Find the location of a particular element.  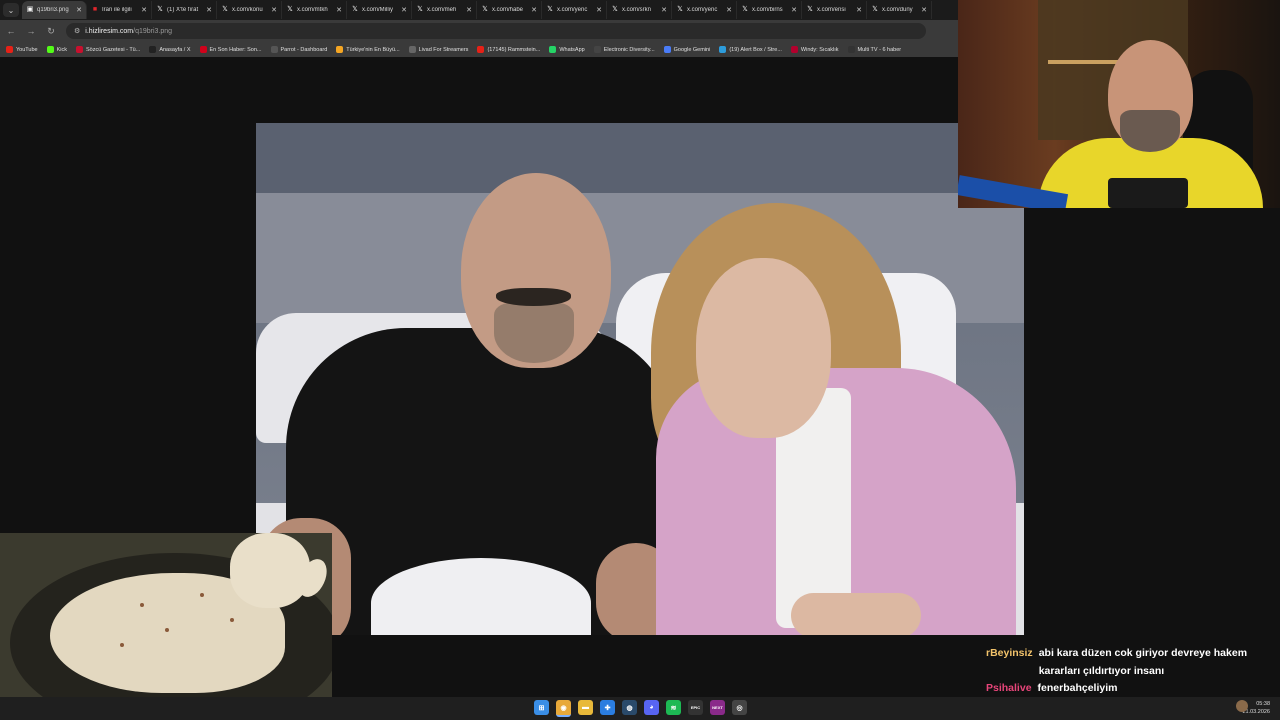

tab-title: q19bri3.png is located at coordinates (53, 10).